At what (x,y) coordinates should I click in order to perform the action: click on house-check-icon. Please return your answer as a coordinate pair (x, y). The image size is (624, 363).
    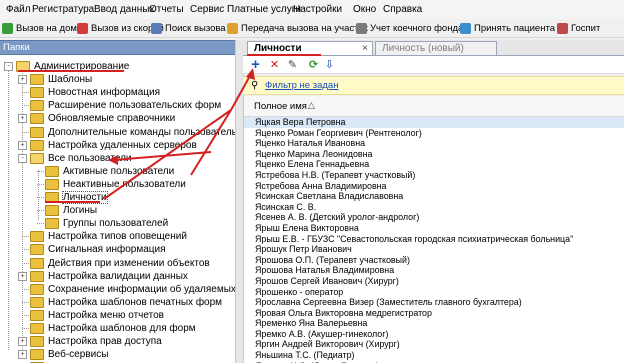
    Looking at the image, I should click on (7, 28).